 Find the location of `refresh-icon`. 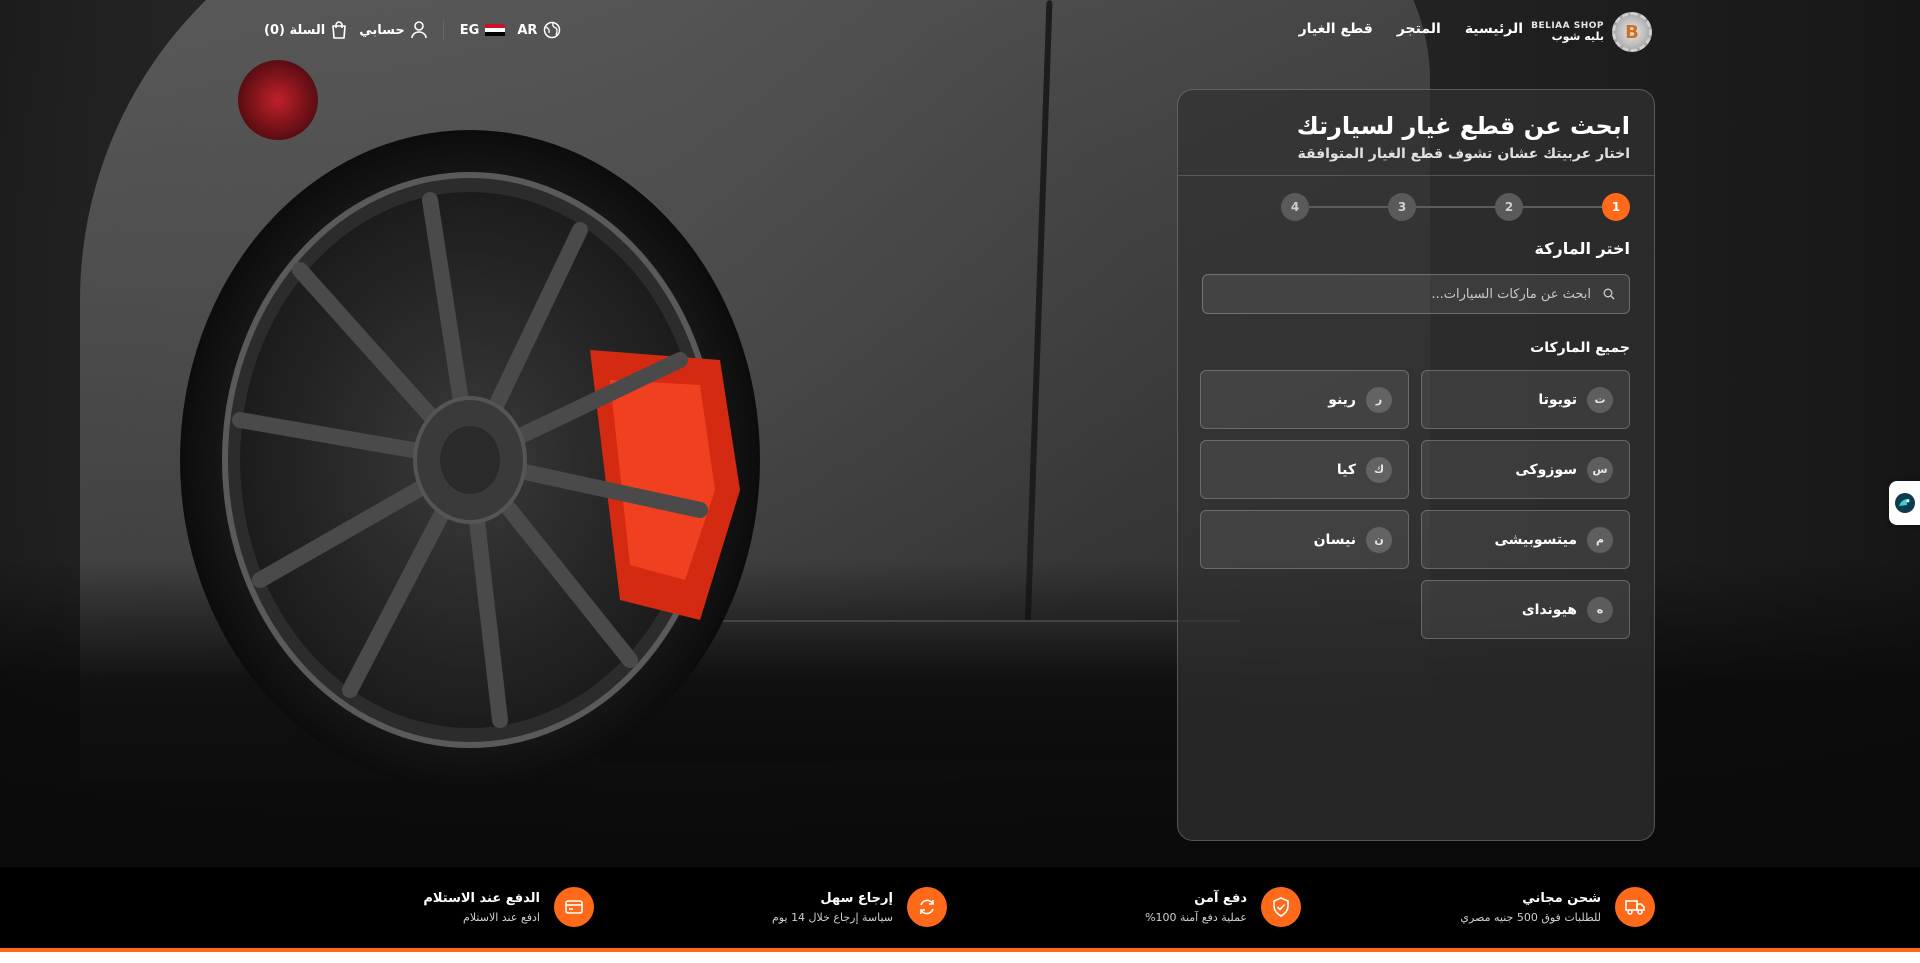

refresh-icon is located at coordinates (927, 907).